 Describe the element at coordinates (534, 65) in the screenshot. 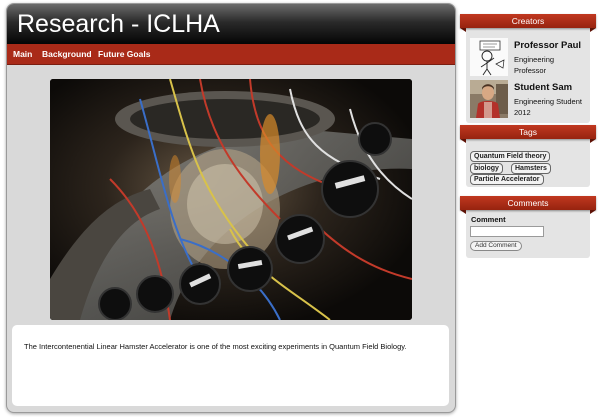

I see `creator-role: Engineering Professor` at that location.